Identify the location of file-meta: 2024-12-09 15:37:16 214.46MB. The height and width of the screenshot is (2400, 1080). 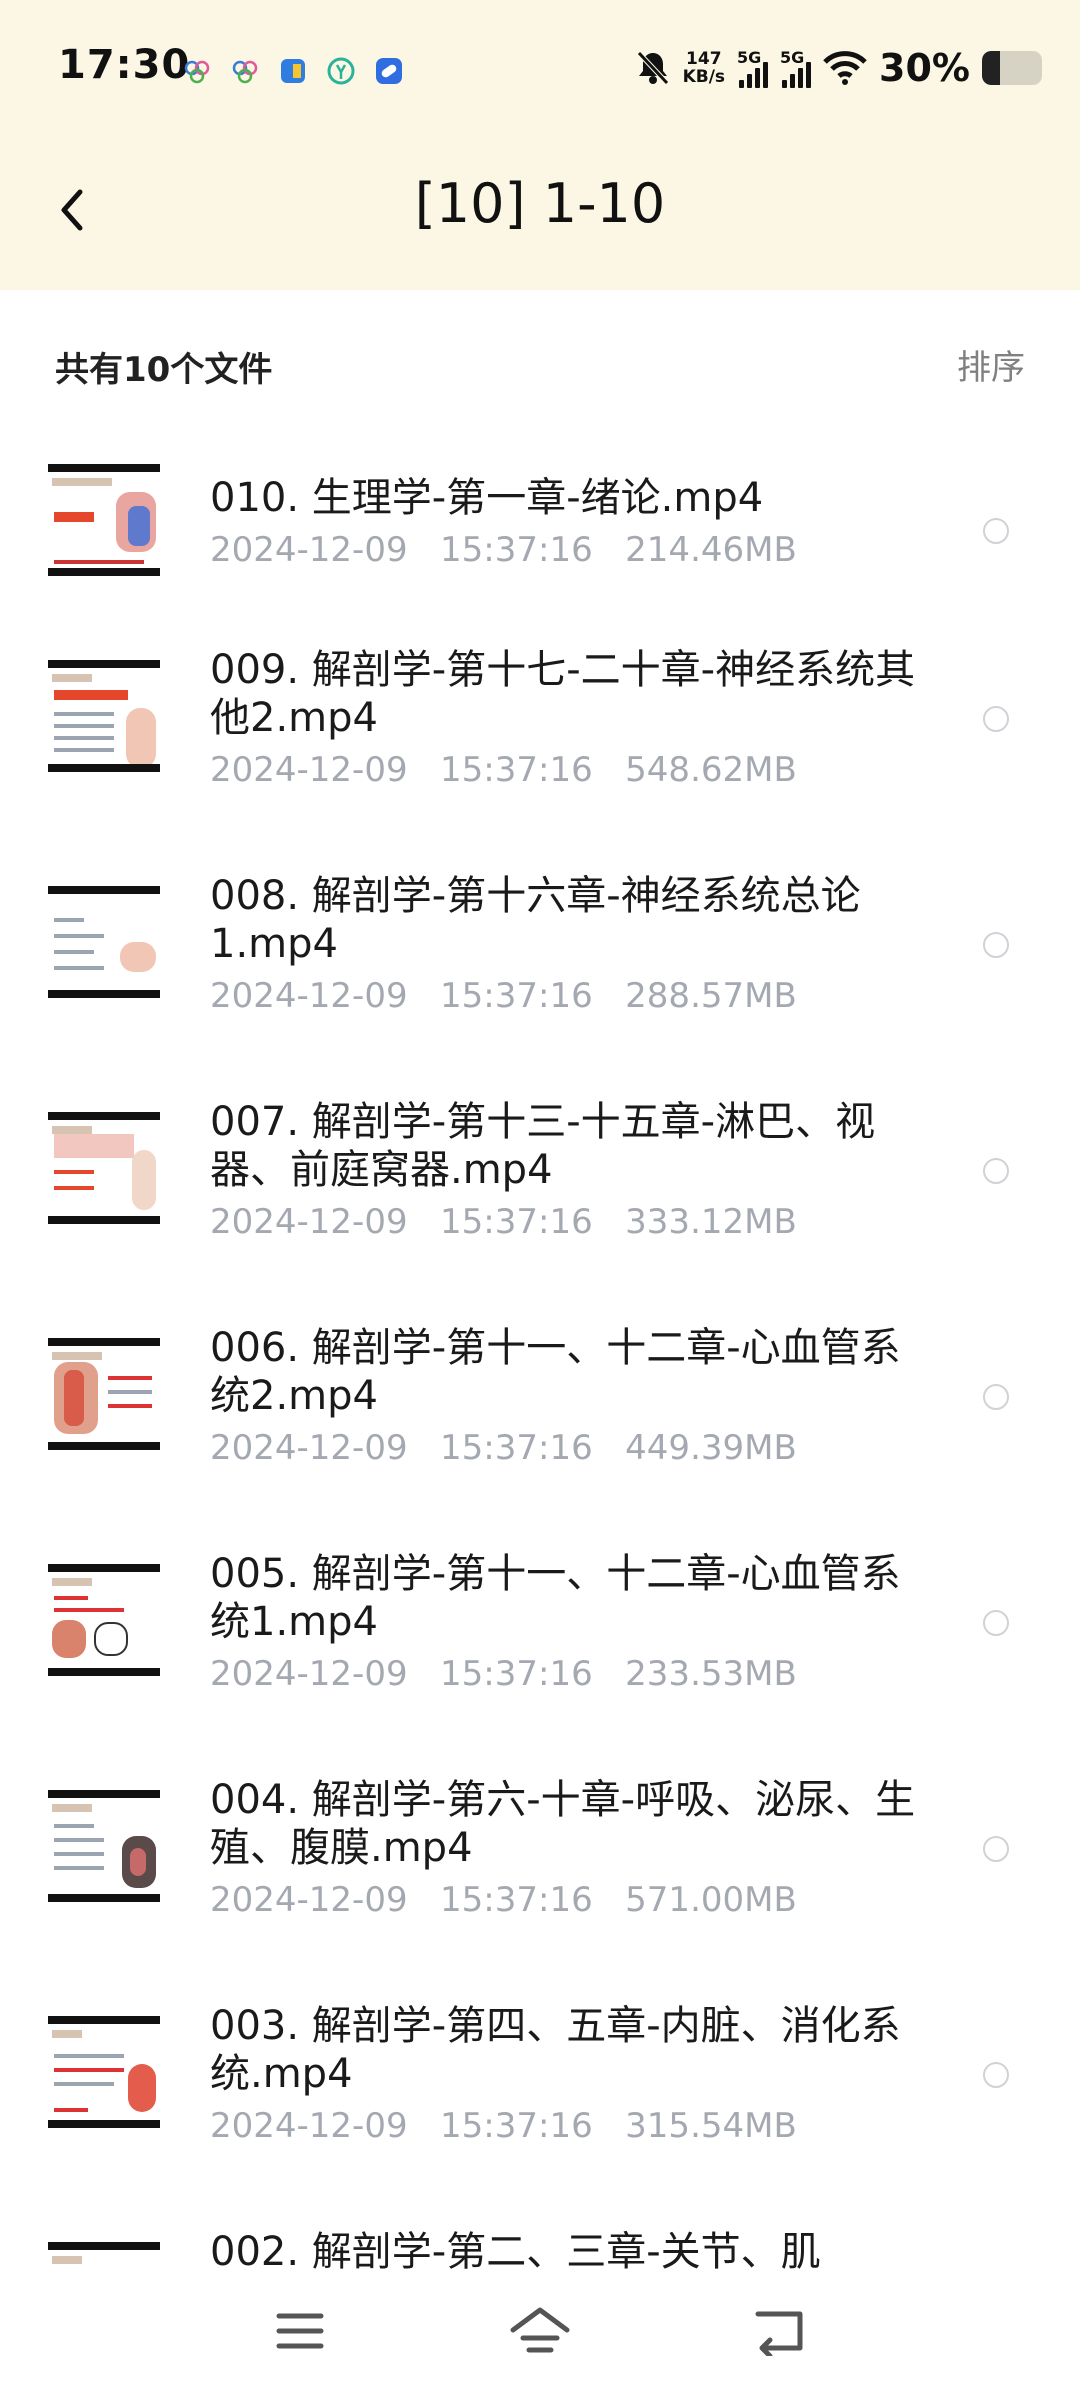
(503, 550).